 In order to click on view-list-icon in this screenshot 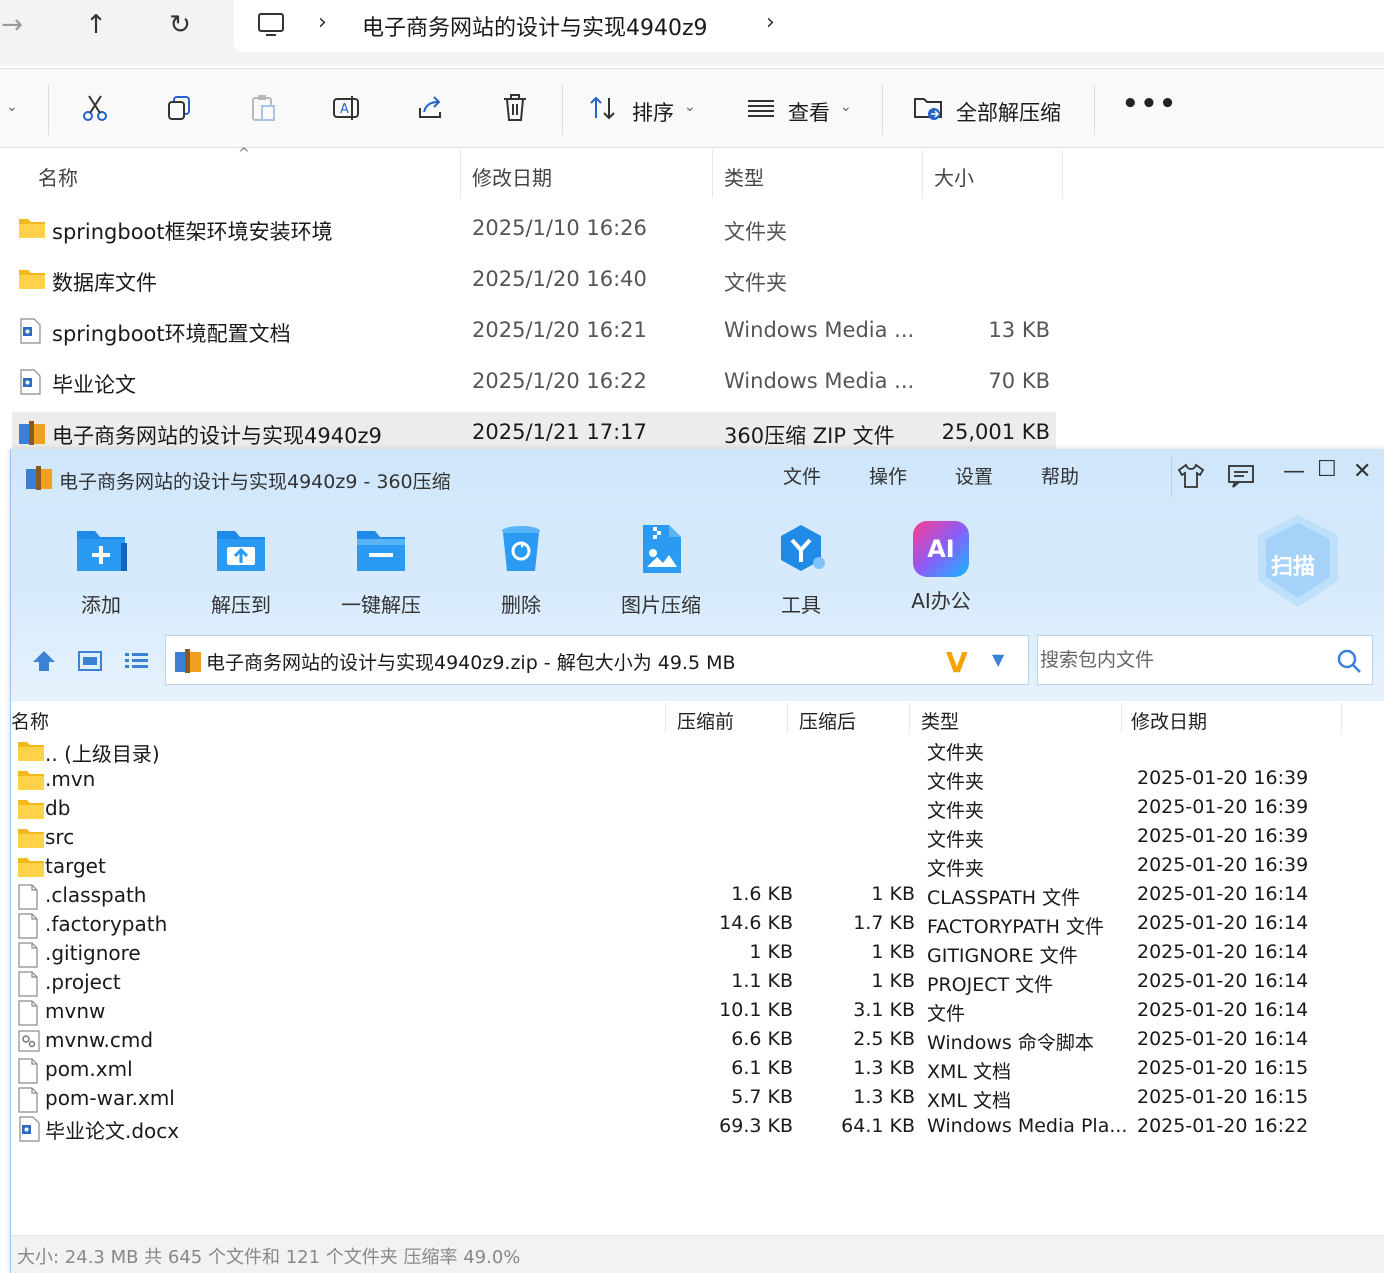, I will do `click(761, 108)`.